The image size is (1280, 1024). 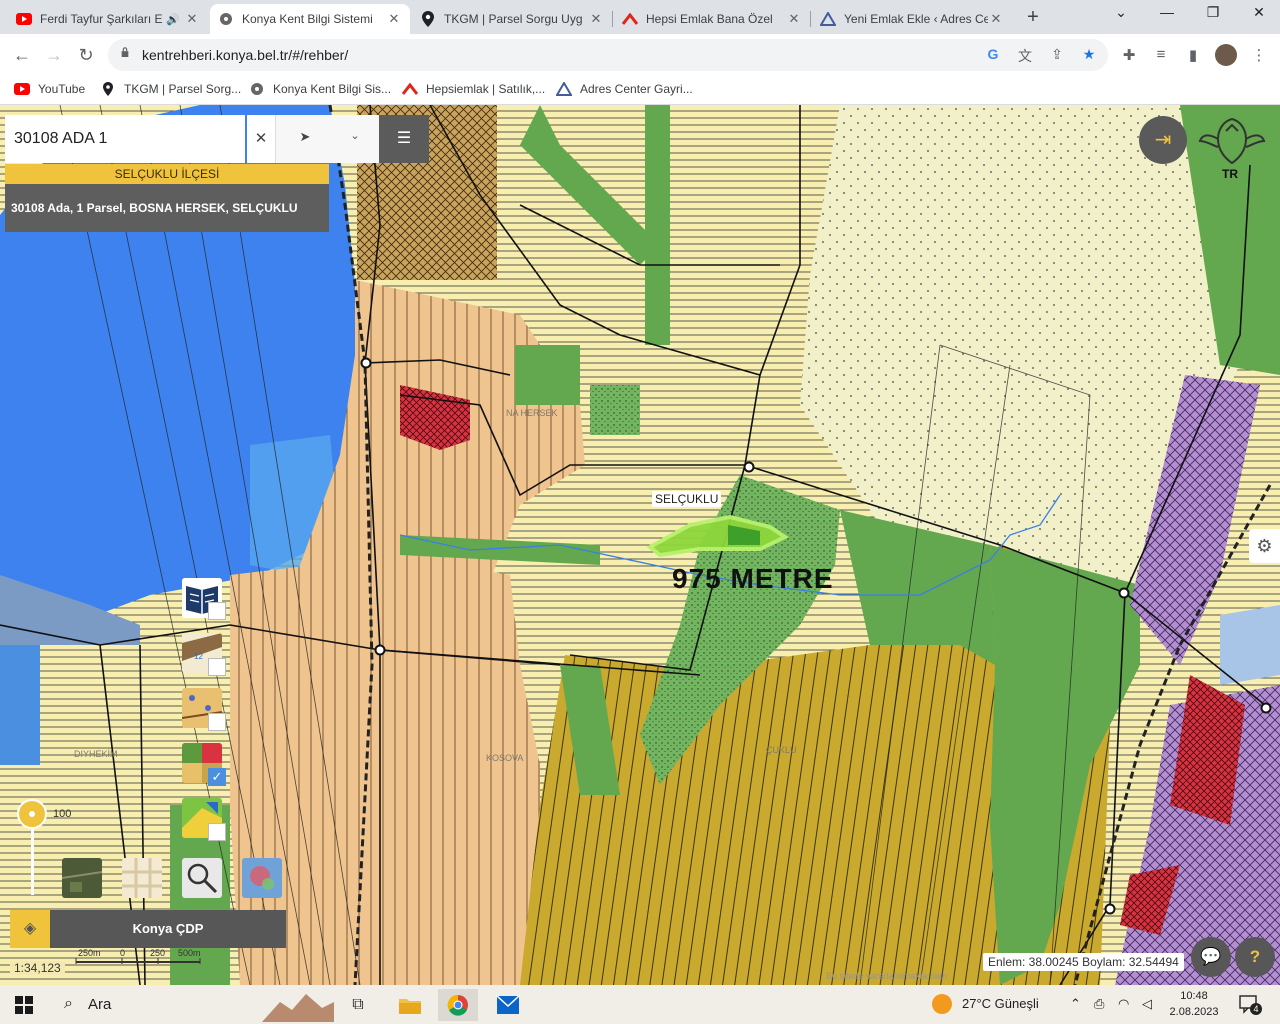 I want to click on search-panel: ✕ ➤ ⌄ ☰, so click(x=217, y=139).